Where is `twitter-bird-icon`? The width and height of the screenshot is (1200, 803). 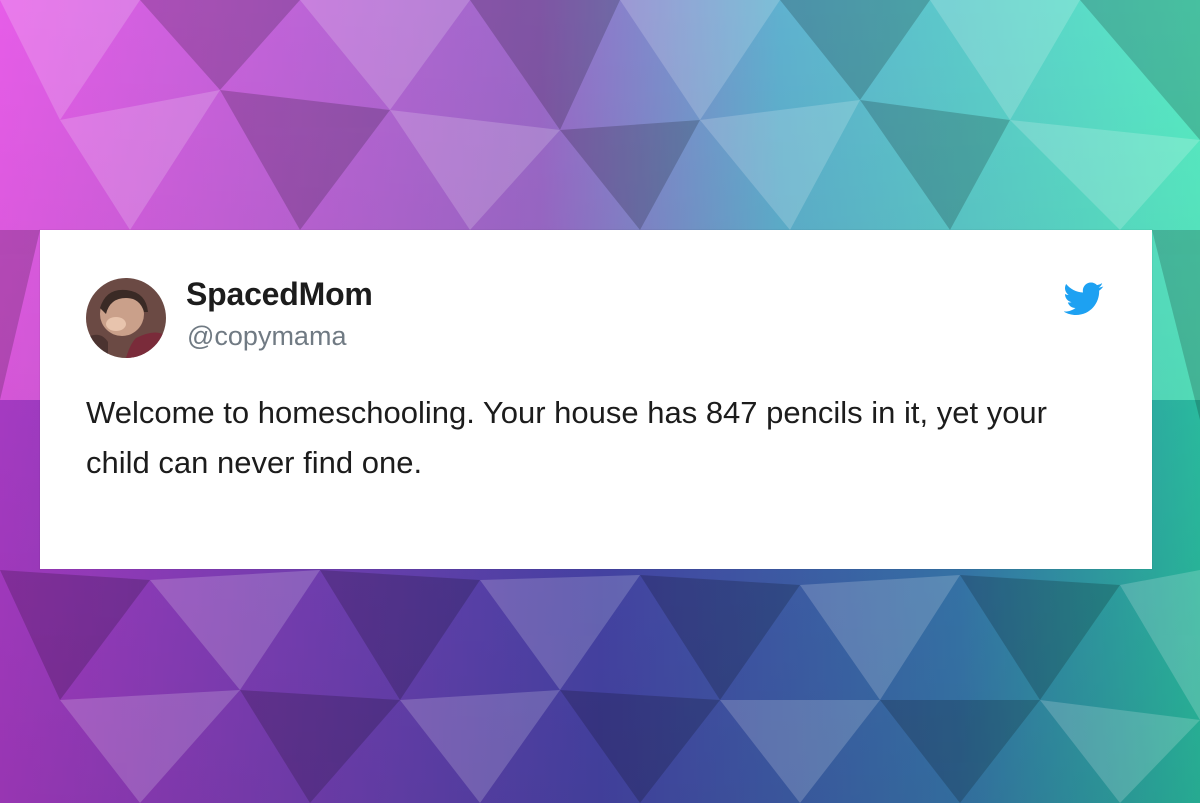
twitter-bird-icon is located at coordinates (1084, 299).